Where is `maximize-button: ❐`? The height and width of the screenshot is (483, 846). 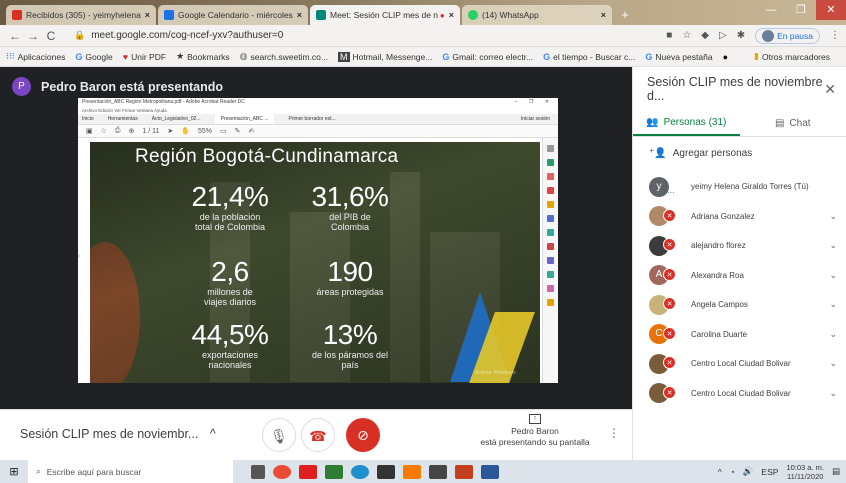
maximize-button: ❐ is located at coordinates (801, 10).